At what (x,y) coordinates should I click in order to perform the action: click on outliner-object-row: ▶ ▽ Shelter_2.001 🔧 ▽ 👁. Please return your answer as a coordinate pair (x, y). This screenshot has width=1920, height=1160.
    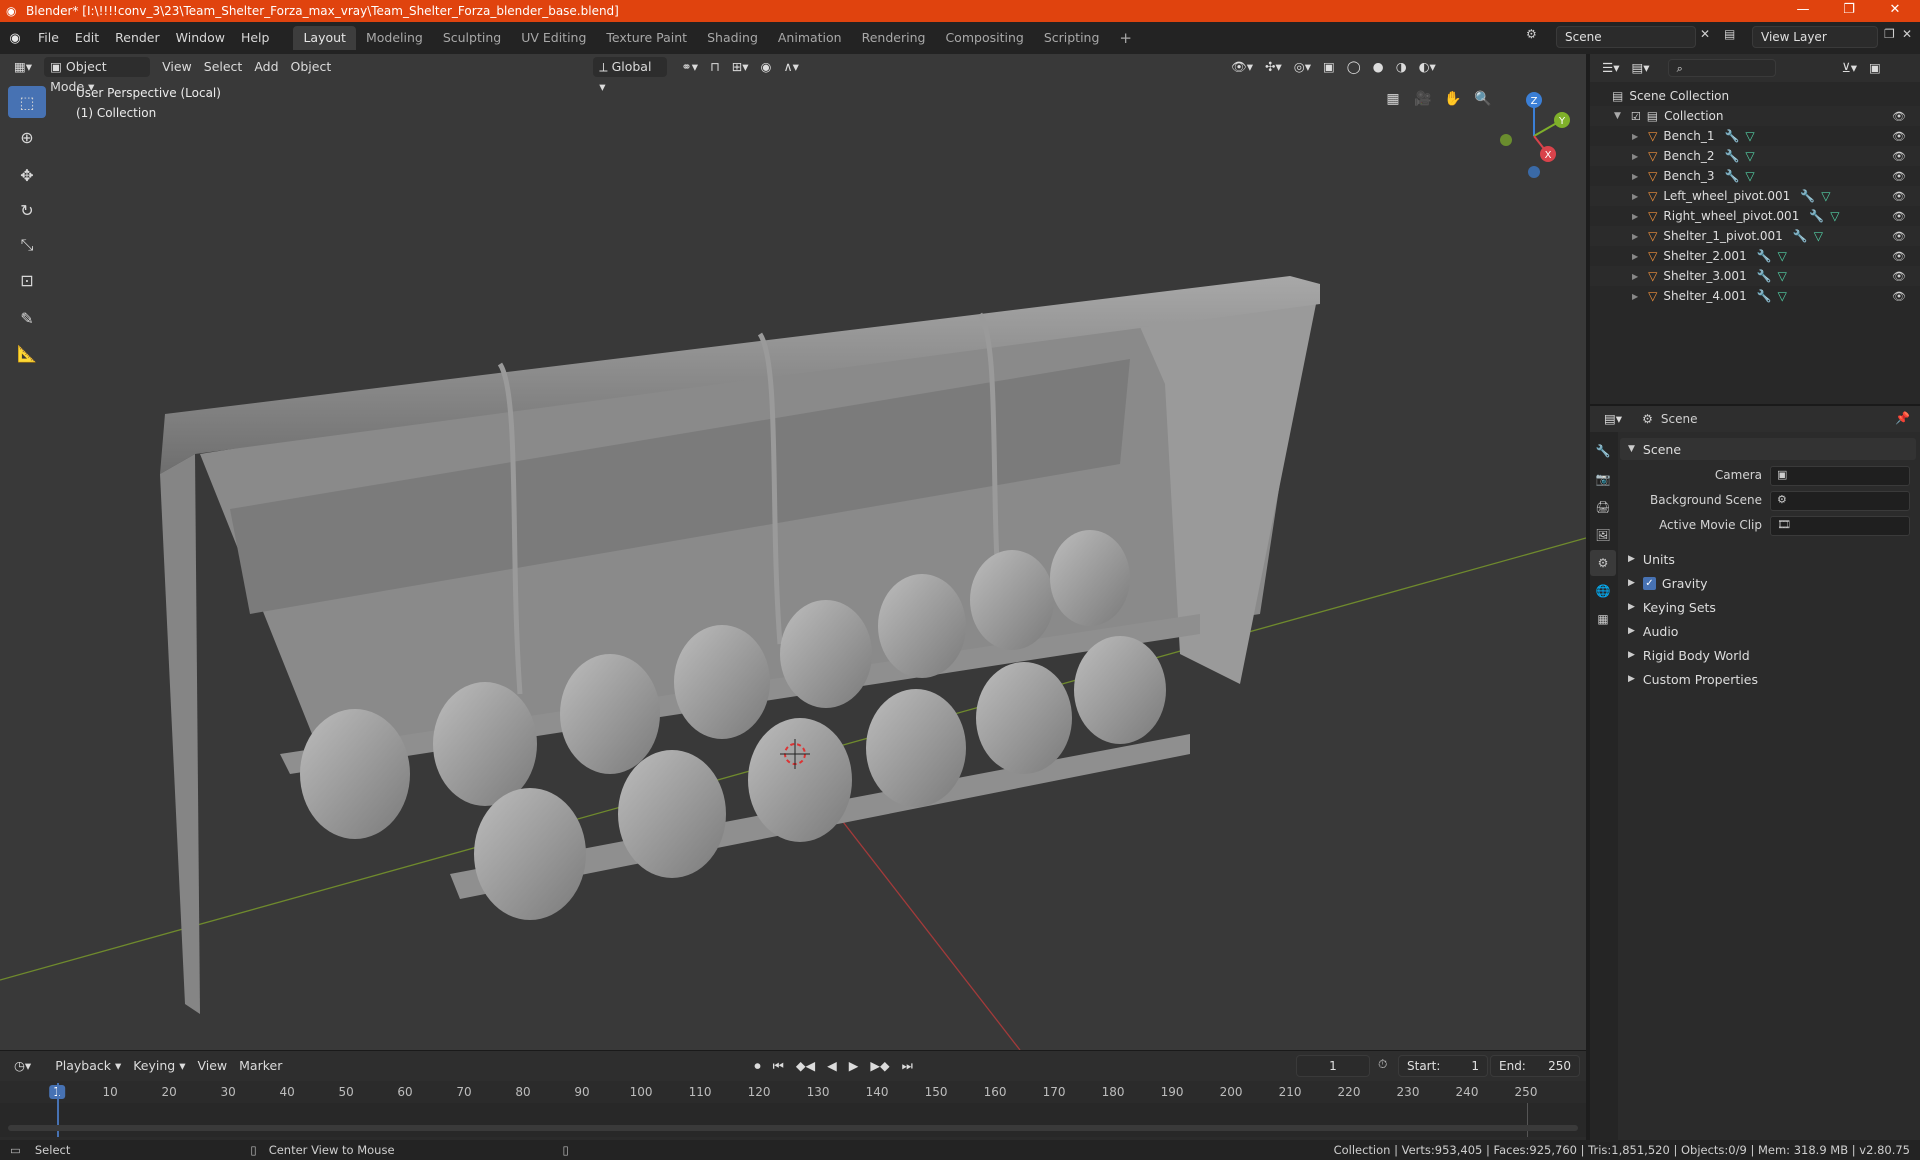
    Looking at the image, I should click on (1755, 256).